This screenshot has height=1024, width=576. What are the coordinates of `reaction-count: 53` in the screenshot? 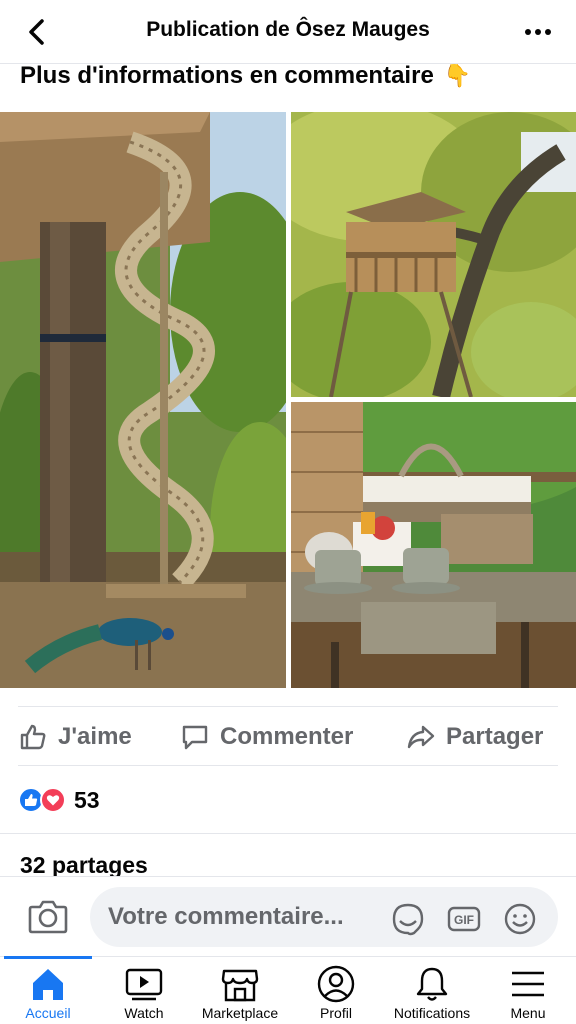 It's located at (87, 799).